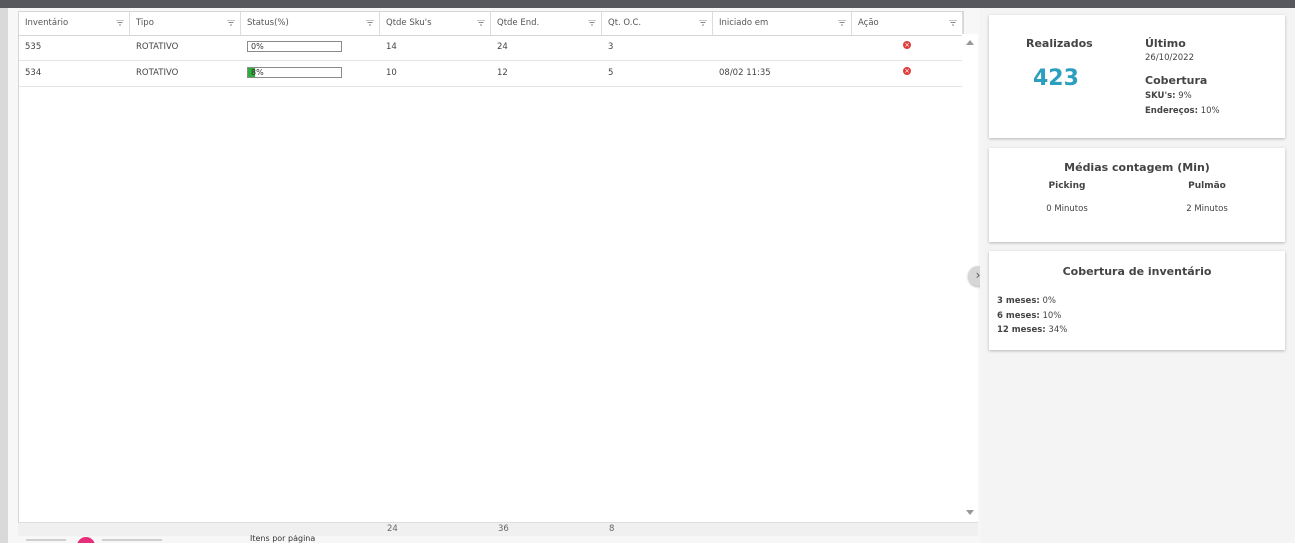  I want to click on realizados-label: Realizados, so click(1059, 43).